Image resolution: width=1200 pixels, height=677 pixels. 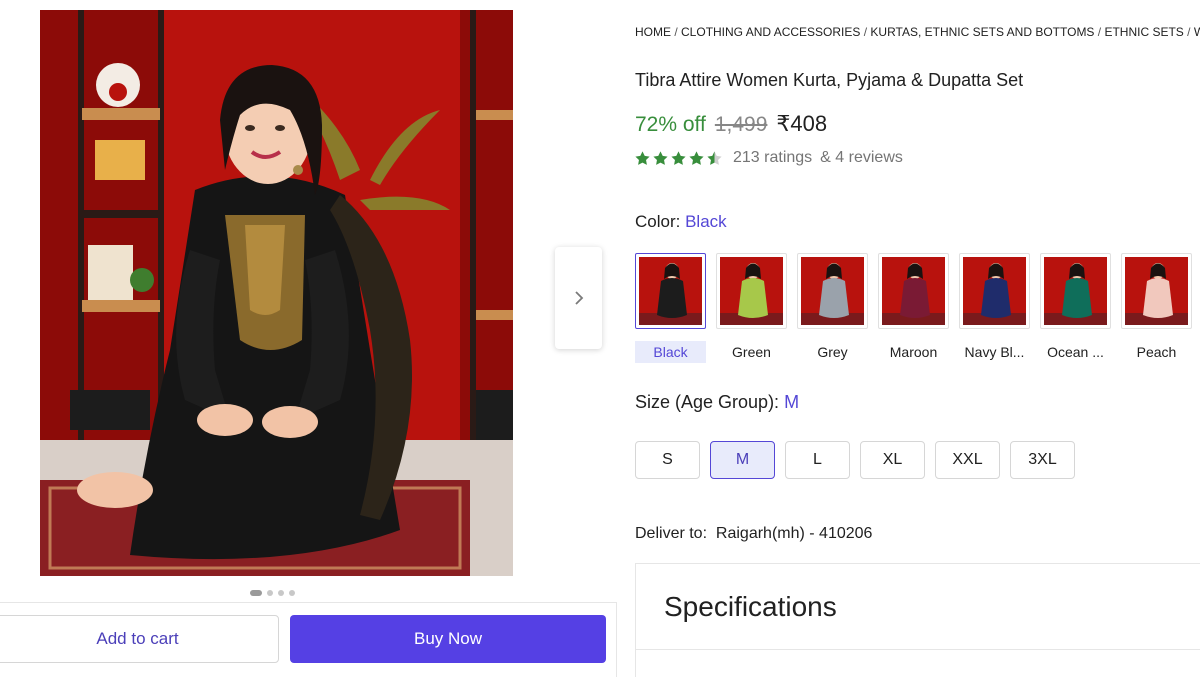 What do you see at coordinates (658, 221) in the screenshot?
I see `color-label: Color:` at bounding box center [658, 221].